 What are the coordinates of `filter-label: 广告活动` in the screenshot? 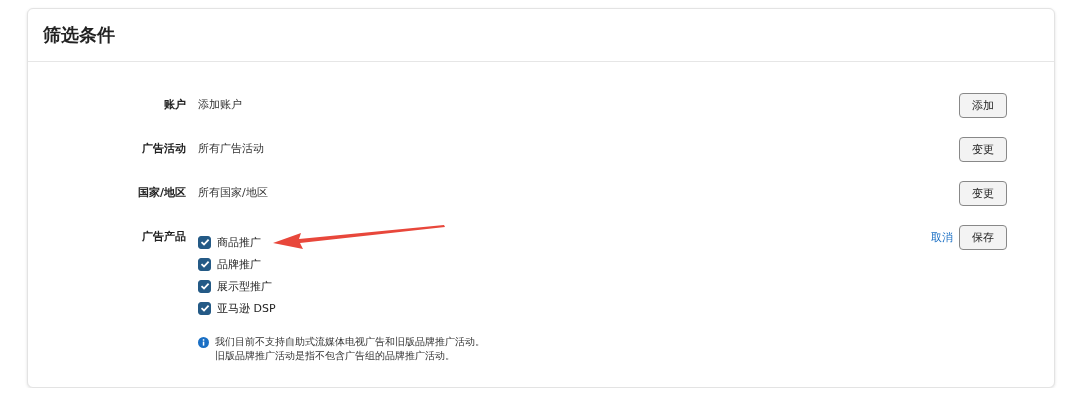 It's located at (163, 149).